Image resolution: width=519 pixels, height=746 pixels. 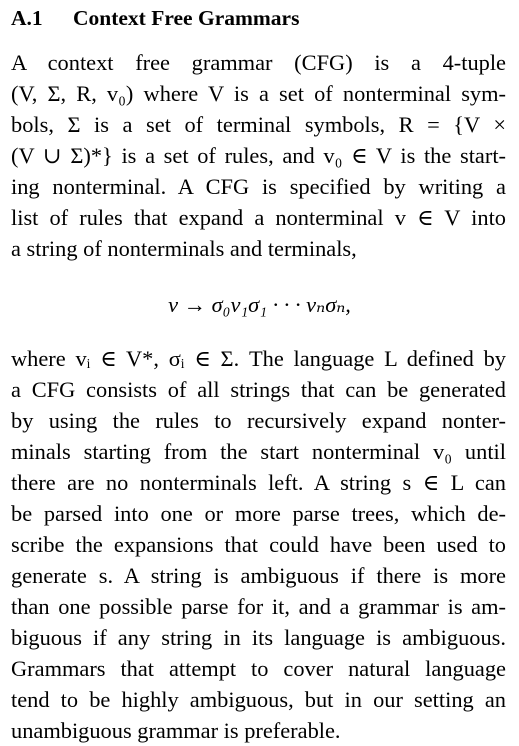 I want to click on section-heading: A.1 Context Free Grammars, so click(x=155, y=18).